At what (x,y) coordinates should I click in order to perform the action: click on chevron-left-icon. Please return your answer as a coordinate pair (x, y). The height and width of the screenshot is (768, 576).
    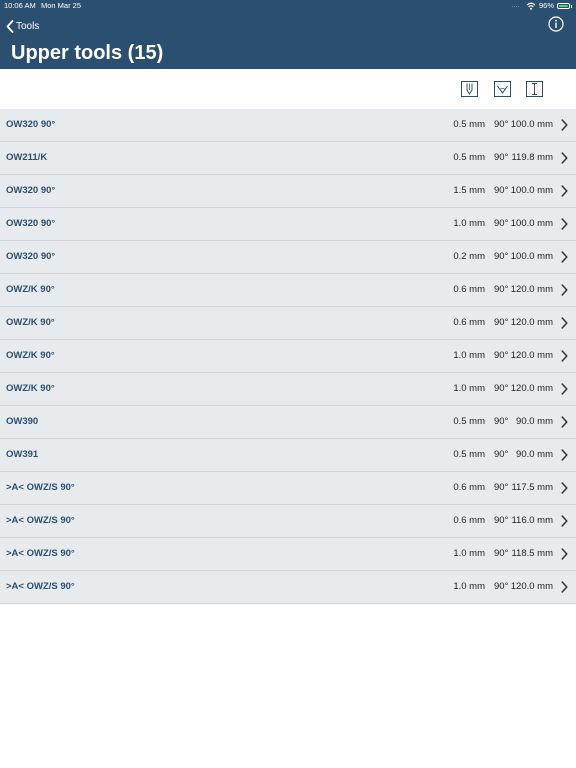
    Looking at the image, I should click on (10, 26).